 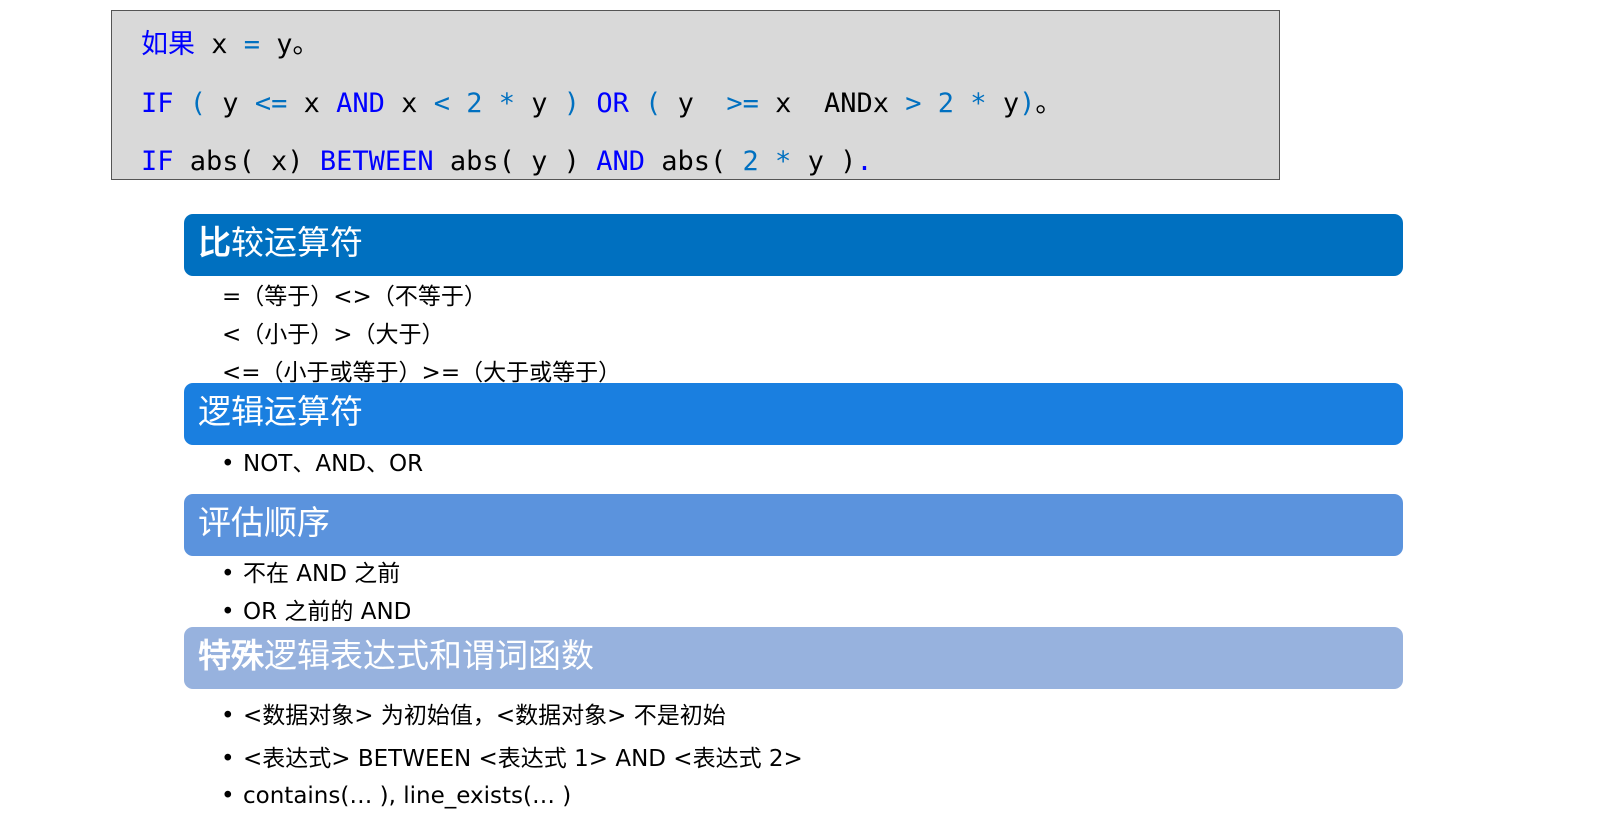 I want to click on code-token: abs( y ), so click(x=515, y=161).